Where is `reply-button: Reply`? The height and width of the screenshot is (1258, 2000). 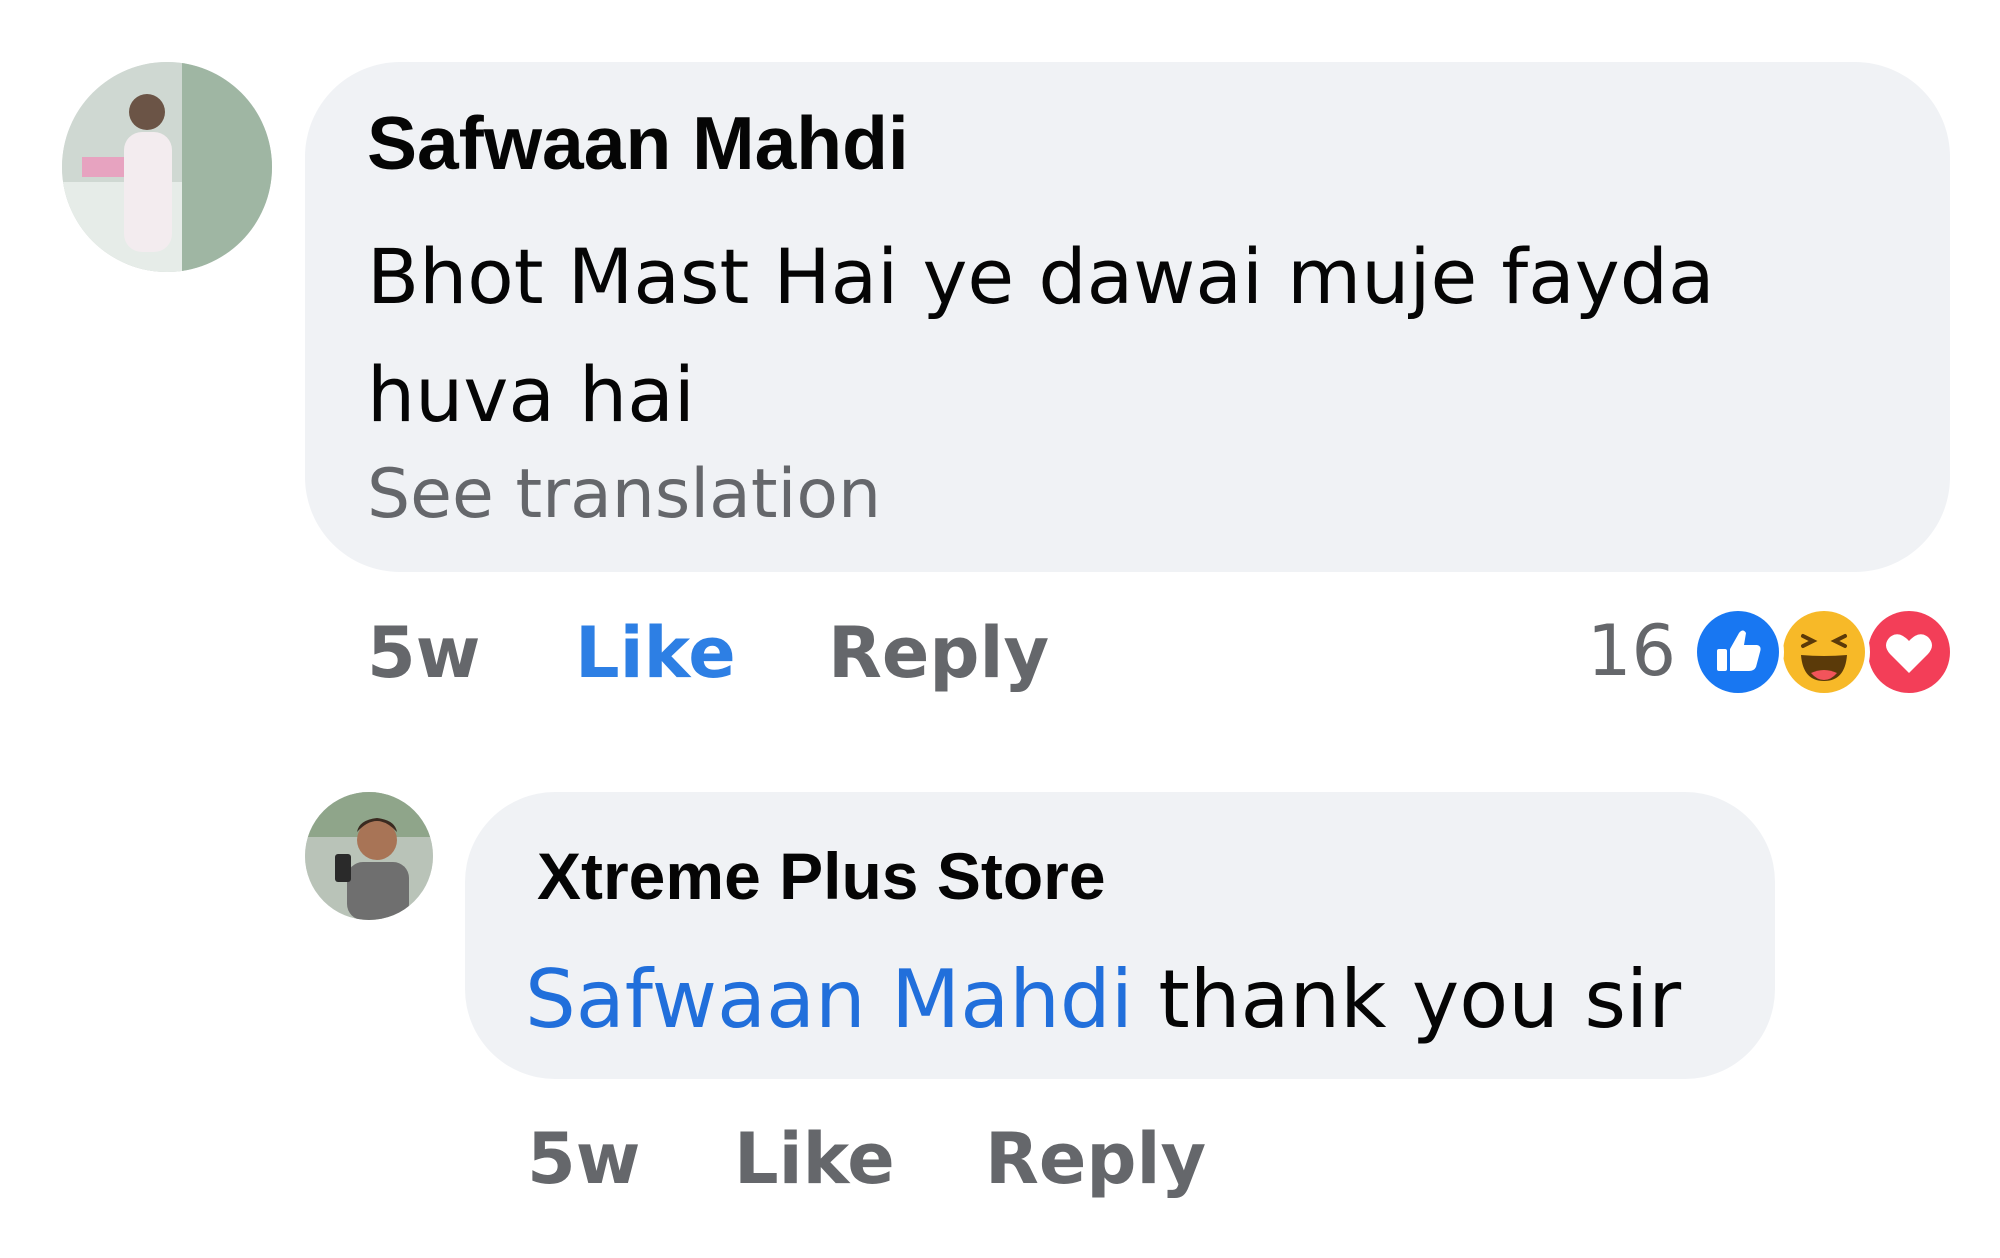
reply-button: Reply is located at coordinates (938, 653).